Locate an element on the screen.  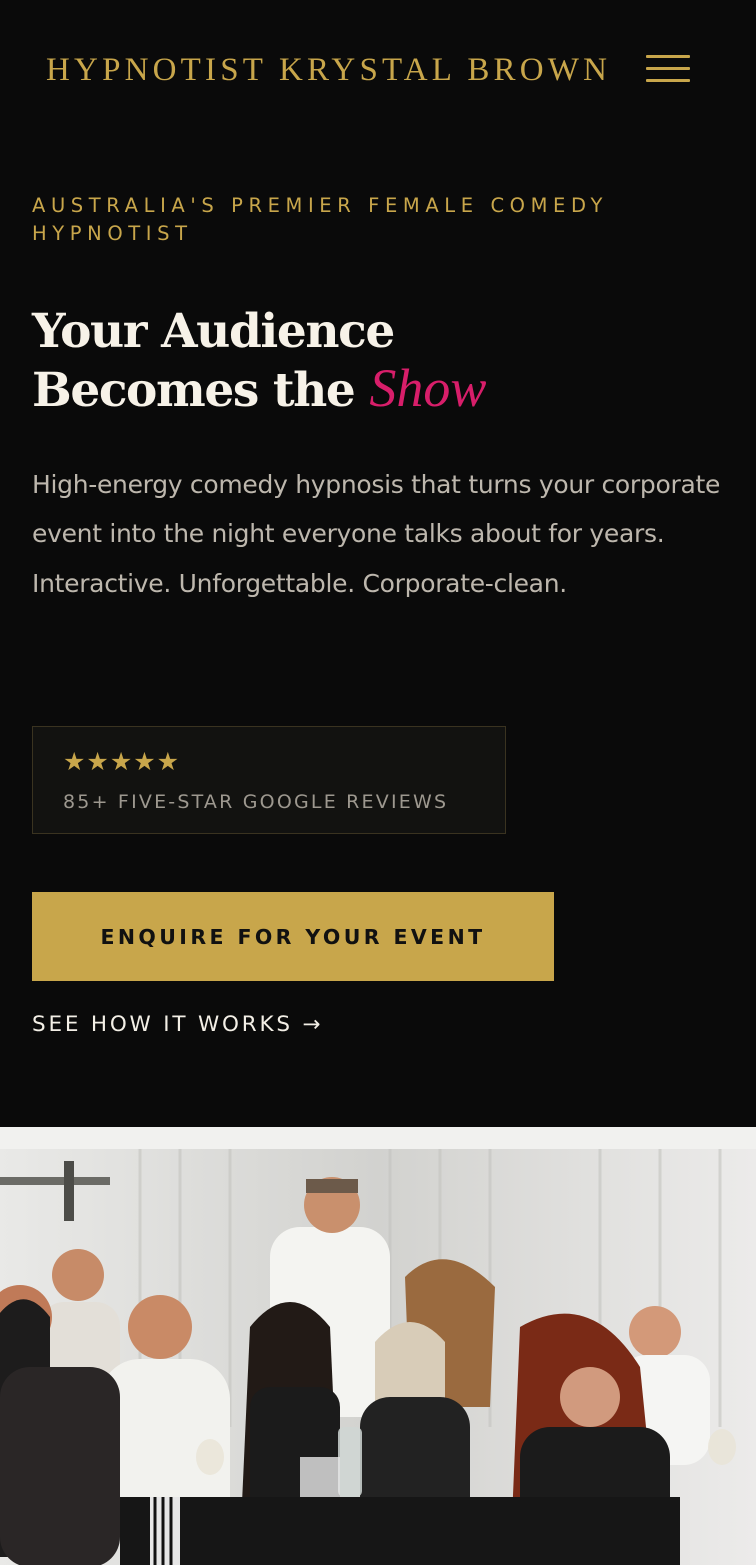
star-rating-icon: ★★★★★ is located at coordinates (122, 761).